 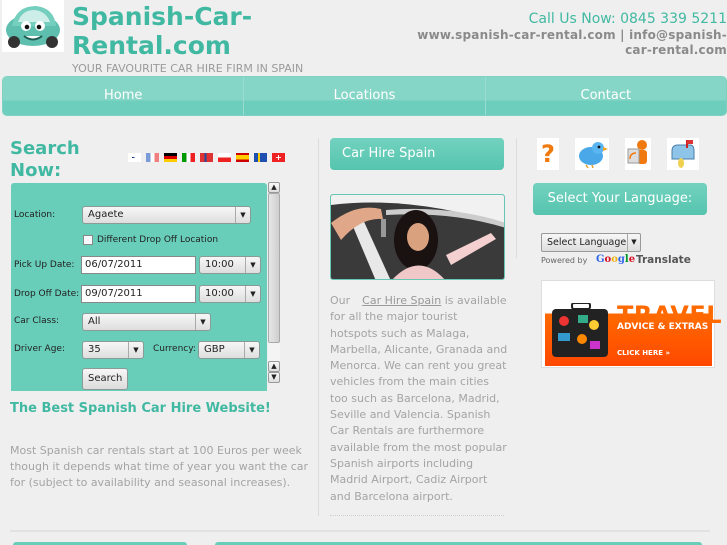 What do you see at coordinates (192, 31) in the screenshot?
I see `site-title: Spanish-Car-Rental.com` at bounding box center [192, 31].